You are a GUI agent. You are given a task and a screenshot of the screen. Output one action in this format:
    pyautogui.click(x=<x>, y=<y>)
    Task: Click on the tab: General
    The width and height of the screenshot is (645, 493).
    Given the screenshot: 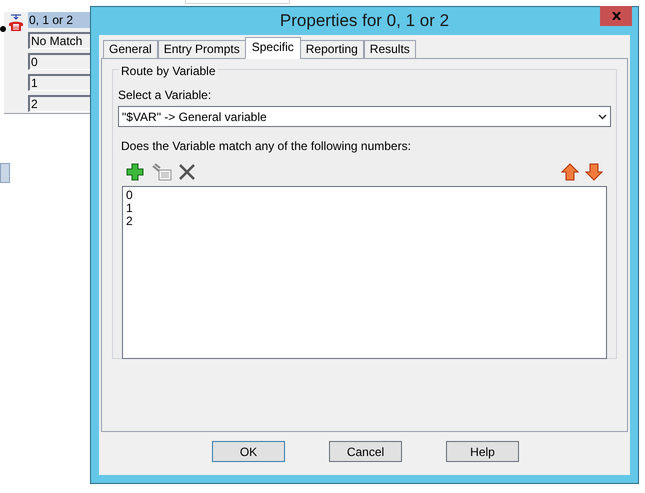 What is the action you would take?
    pyautogui.click(x=130, y=49)
    